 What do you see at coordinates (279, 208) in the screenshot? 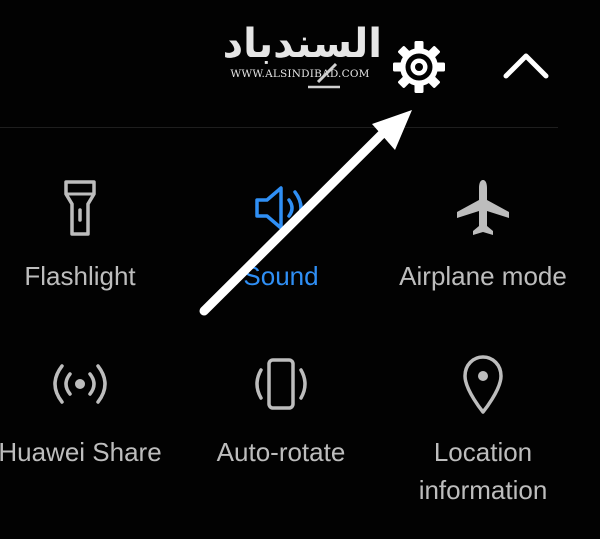
I see `speaker-icon` at bounding box center [279, 208].